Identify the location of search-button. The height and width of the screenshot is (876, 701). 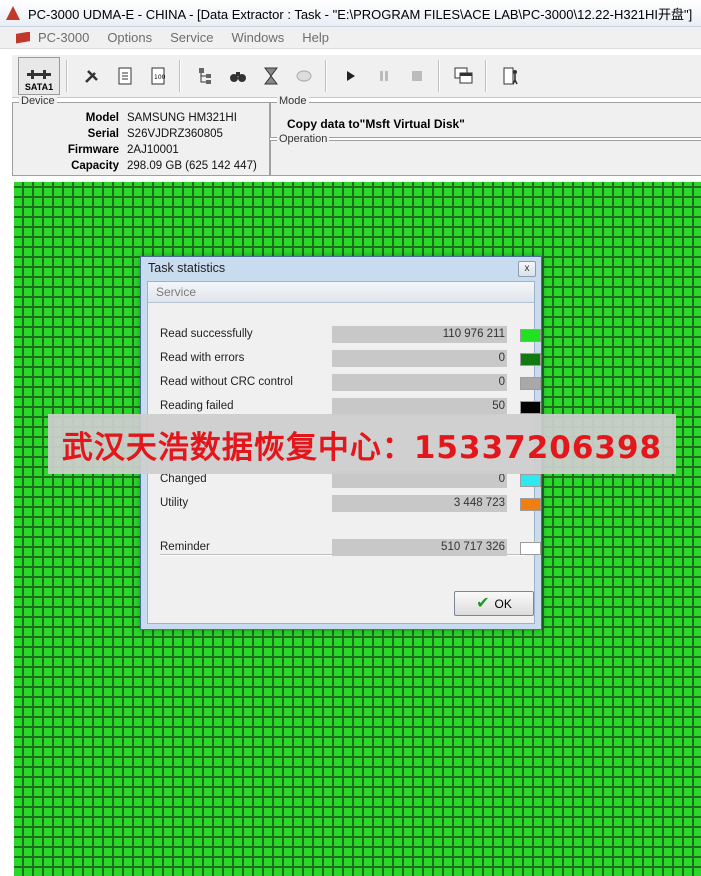
(238, 76).